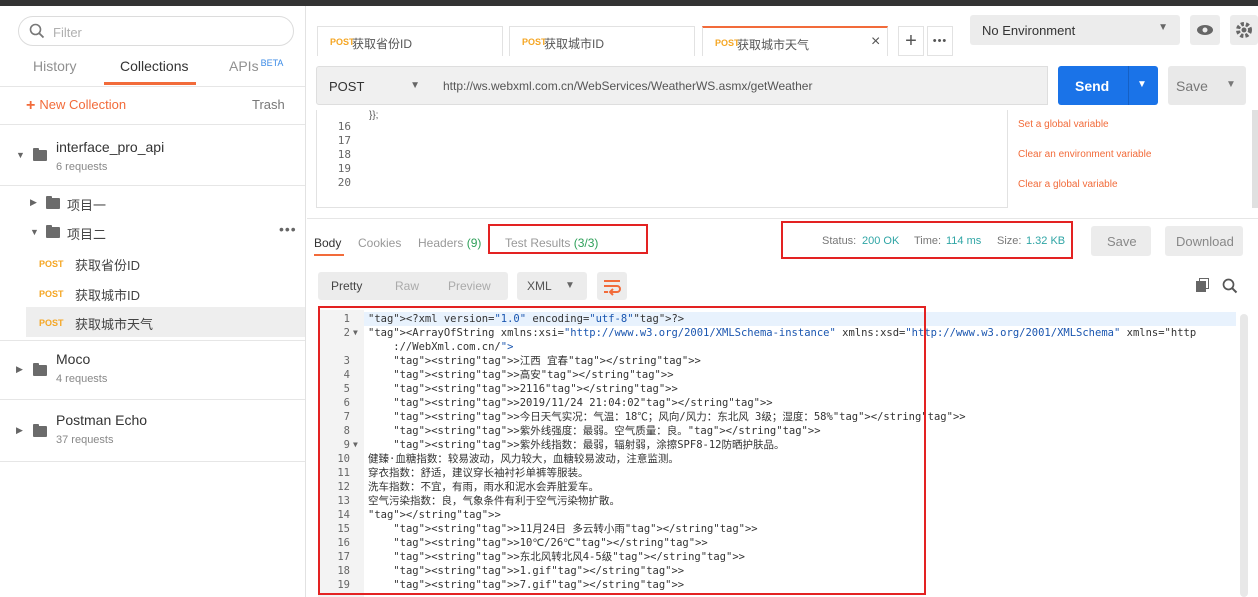 The image size is (1258, 597). I want to click on editor-fragment: }};, so click(374, 115).